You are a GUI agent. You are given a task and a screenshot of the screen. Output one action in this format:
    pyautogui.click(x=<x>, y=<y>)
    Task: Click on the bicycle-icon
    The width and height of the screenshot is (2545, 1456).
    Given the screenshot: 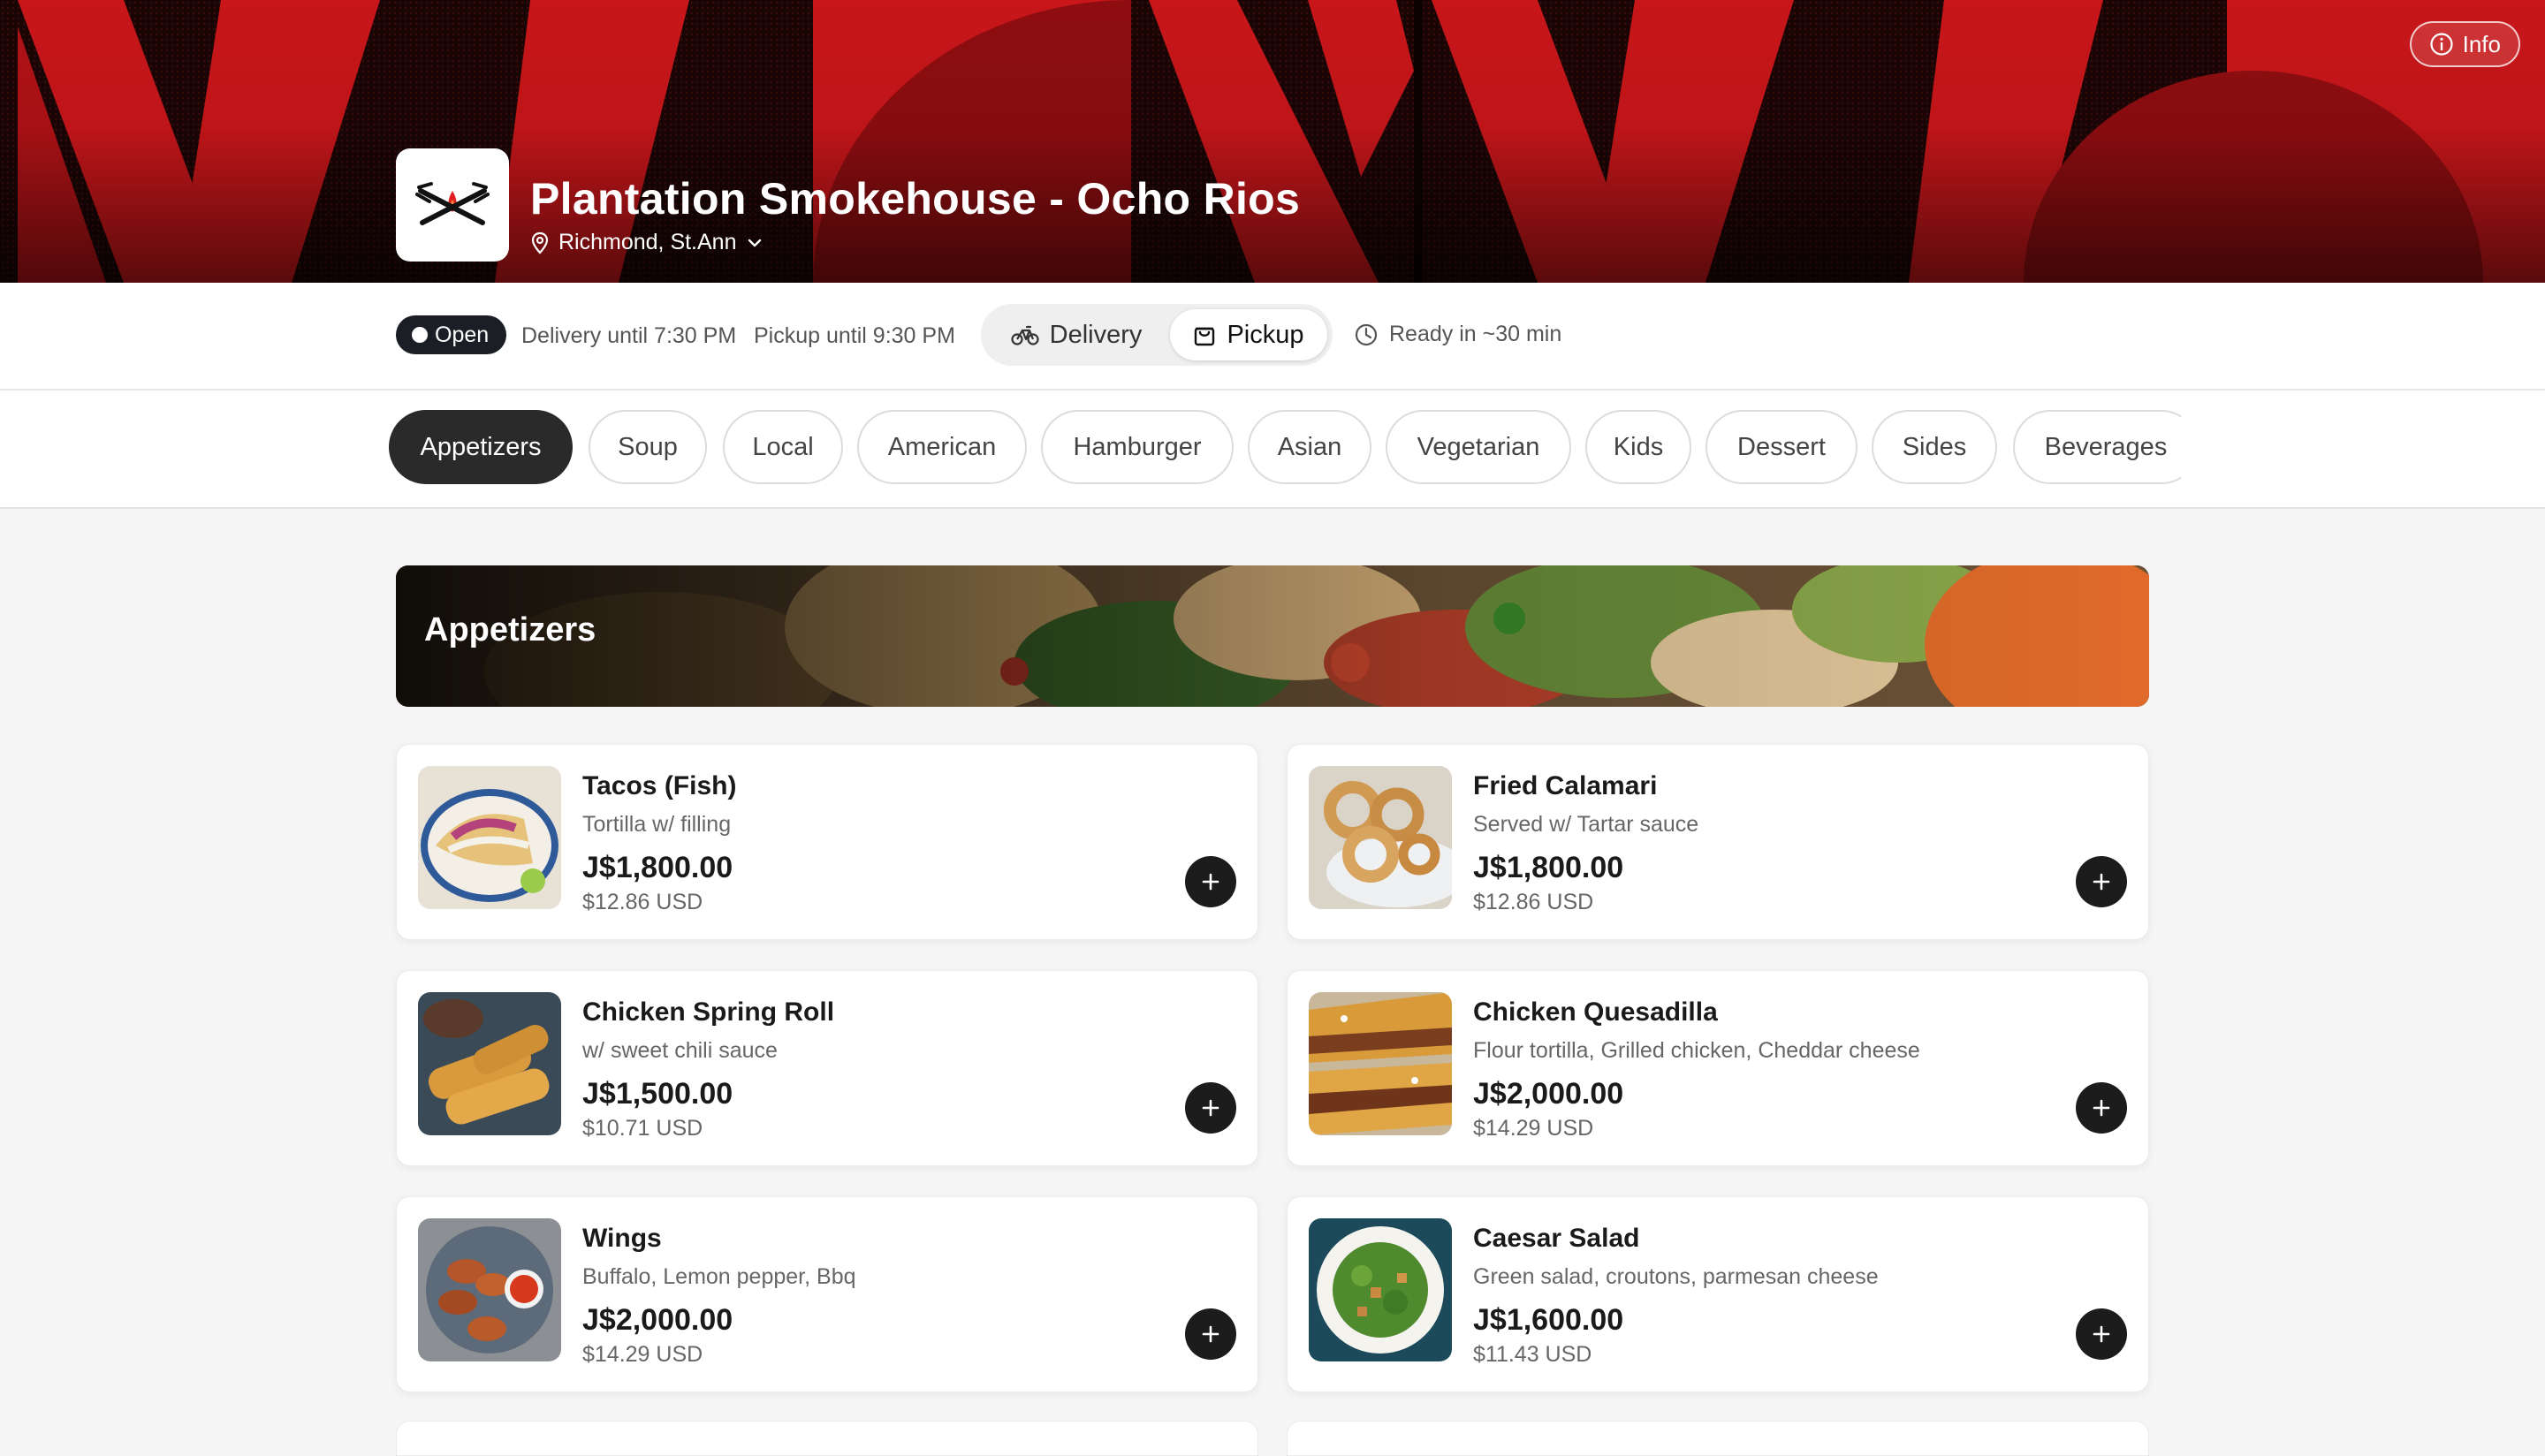 What is the action you would take?
    pyautogui.click(x=1025, y=335)
    